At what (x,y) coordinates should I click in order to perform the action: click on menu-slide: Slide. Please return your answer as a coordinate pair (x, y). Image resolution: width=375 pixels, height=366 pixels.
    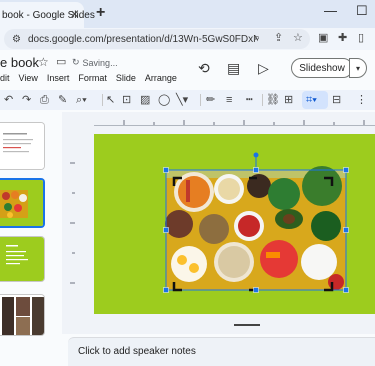
    Looking at the image, I should click on (126, 78).